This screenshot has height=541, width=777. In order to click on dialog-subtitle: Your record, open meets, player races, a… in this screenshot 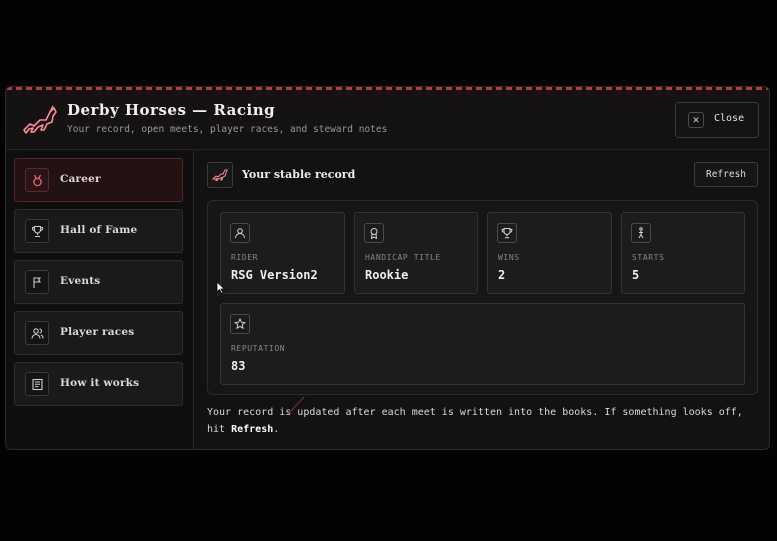, I will do `click(227, 129)`.